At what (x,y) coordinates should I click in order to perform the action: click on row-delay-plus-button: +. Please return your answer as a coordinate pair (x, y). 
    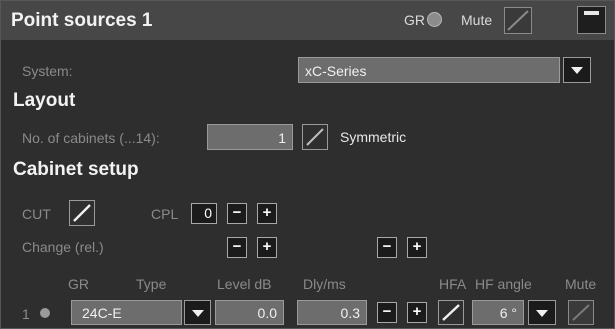
    Looking at the image, I should click on (417, 312).